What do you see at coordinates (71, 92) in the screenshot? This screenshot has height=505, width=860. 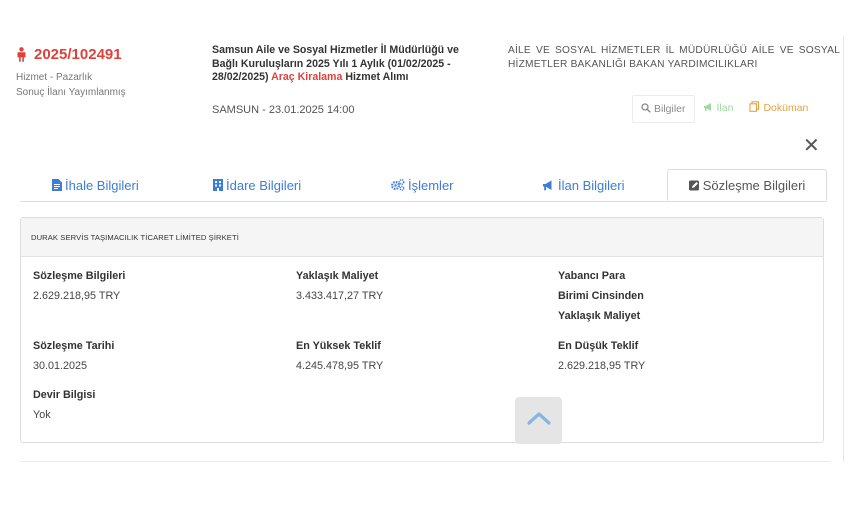 I see `tender-status: Sonuç İlanı Yayımlanmış` at bounding box center [71, 92].